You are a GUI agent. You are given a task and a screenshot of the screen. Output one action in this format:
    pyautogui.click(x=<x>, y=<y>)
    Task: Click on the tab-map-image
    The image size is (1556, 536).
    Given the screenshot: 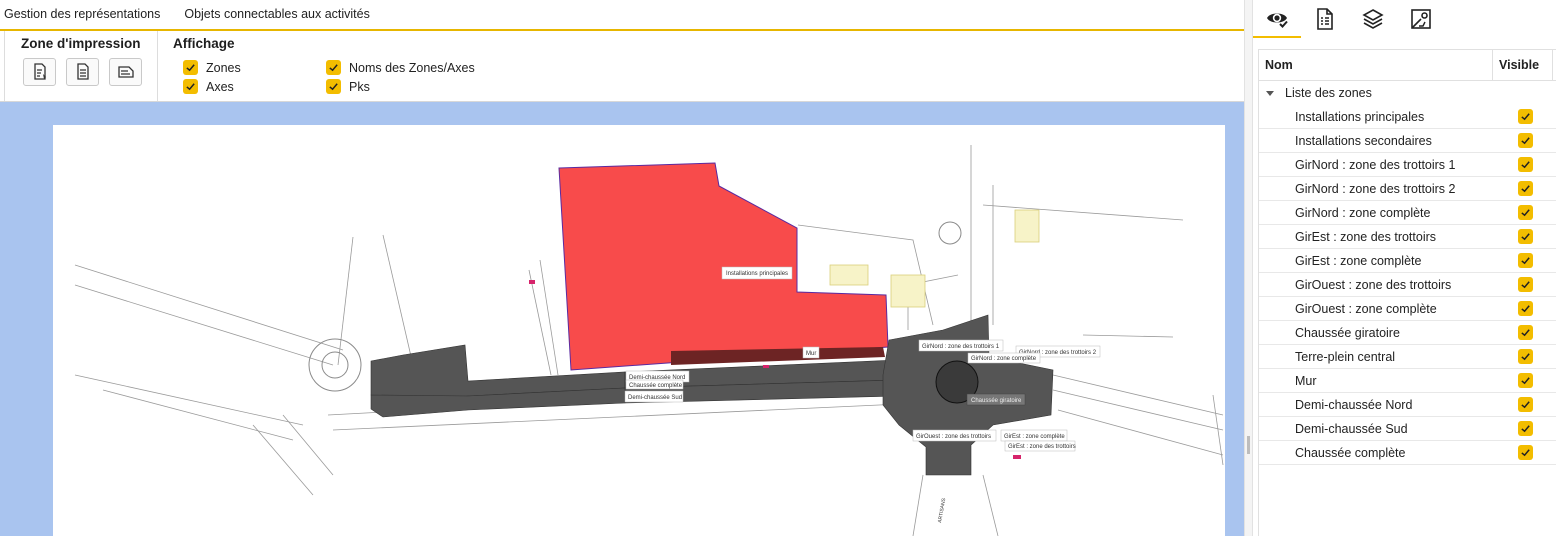 What is the action you would take?
    pyautogui.click(x=1421, y=19)
    